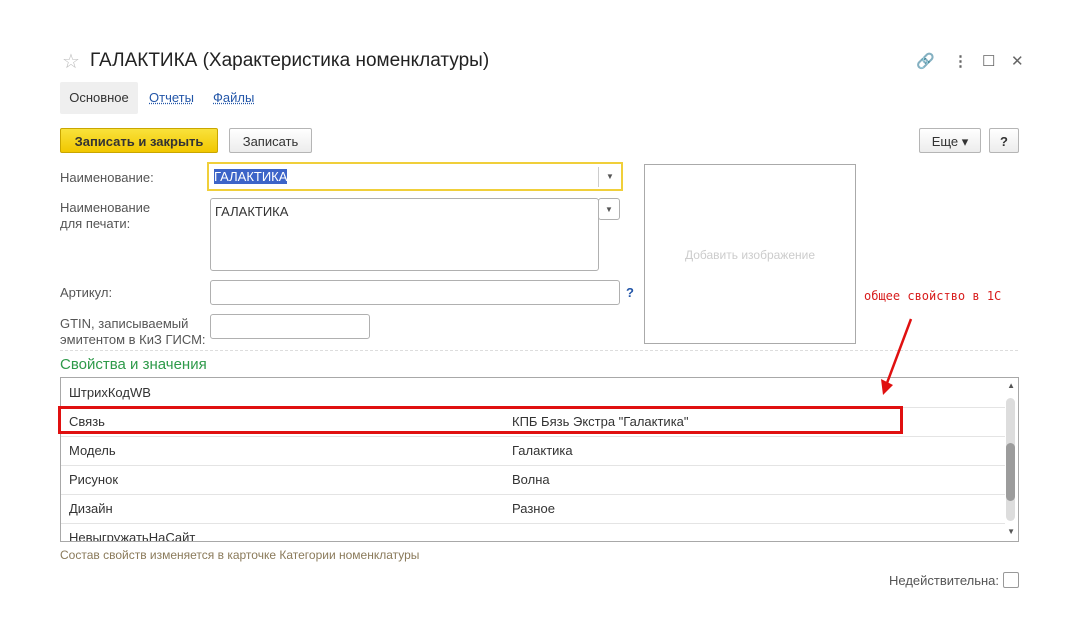  What do you see at coordinates (71, 61) in the screenshot?
I see `favorite-star-icon: ☆` at bounding box center [71, 61].